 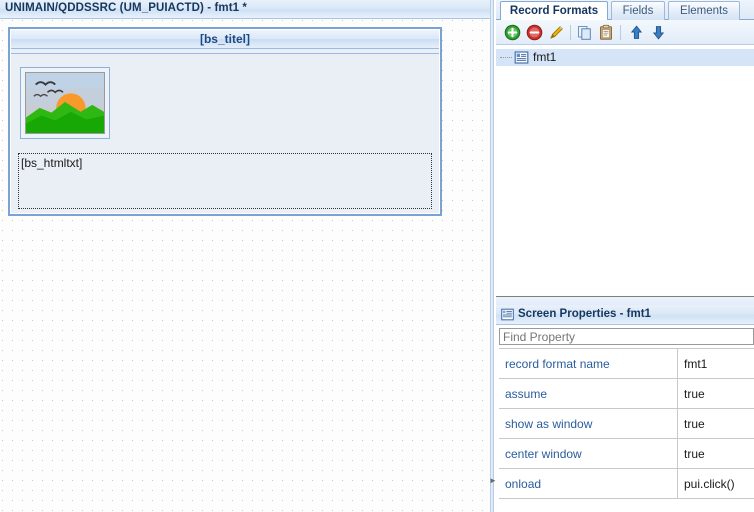 What do you see at coordinates (588, 453) in the screenshot?
I see `property-name: center window` at bounding box center [588, 453].